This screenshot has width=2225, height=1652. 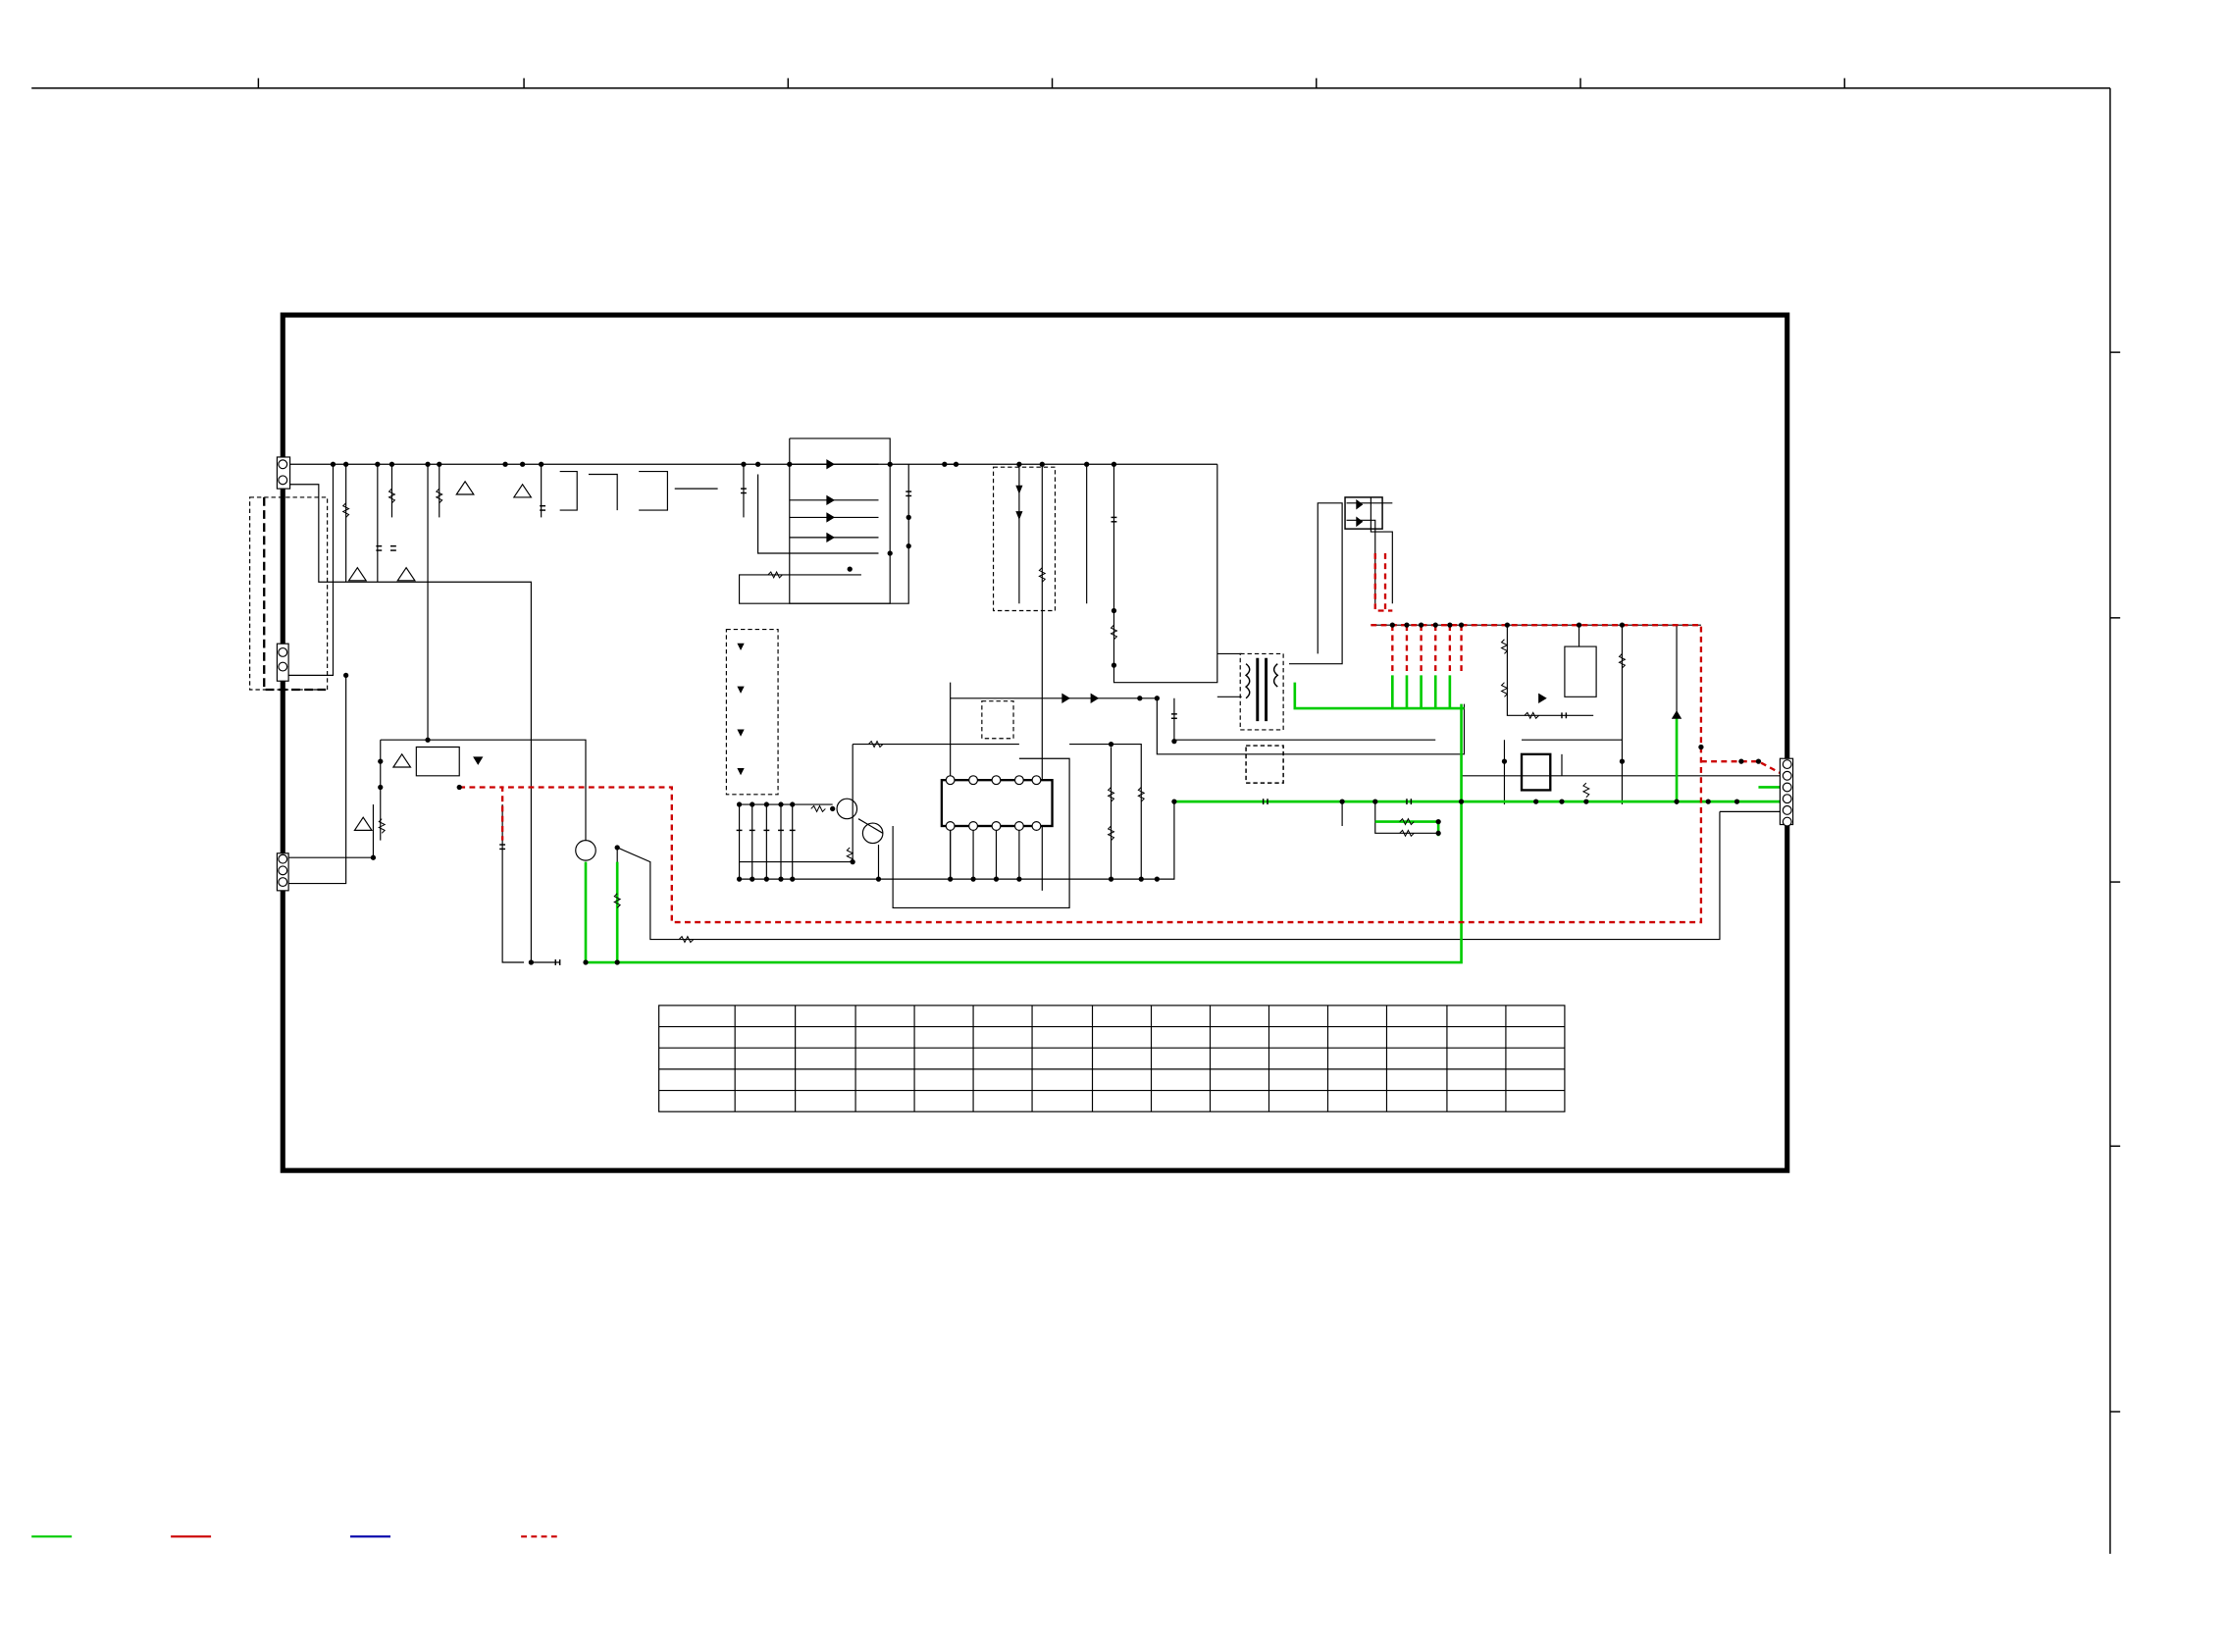 I want to click on wiring-green, so click(x=1182, y=819).